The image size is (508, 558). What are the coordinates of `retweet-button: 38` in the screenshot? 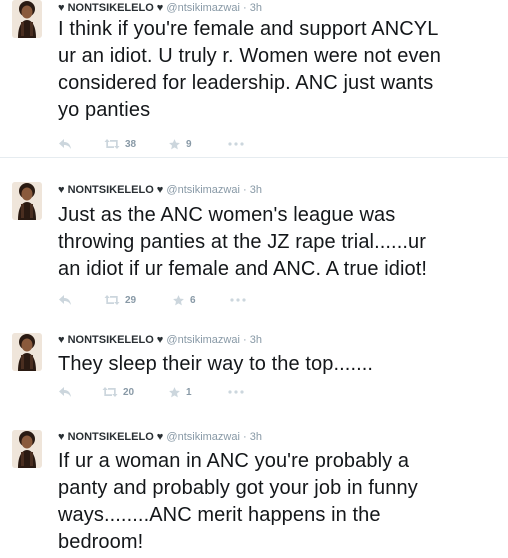 It's located at (120, 144).